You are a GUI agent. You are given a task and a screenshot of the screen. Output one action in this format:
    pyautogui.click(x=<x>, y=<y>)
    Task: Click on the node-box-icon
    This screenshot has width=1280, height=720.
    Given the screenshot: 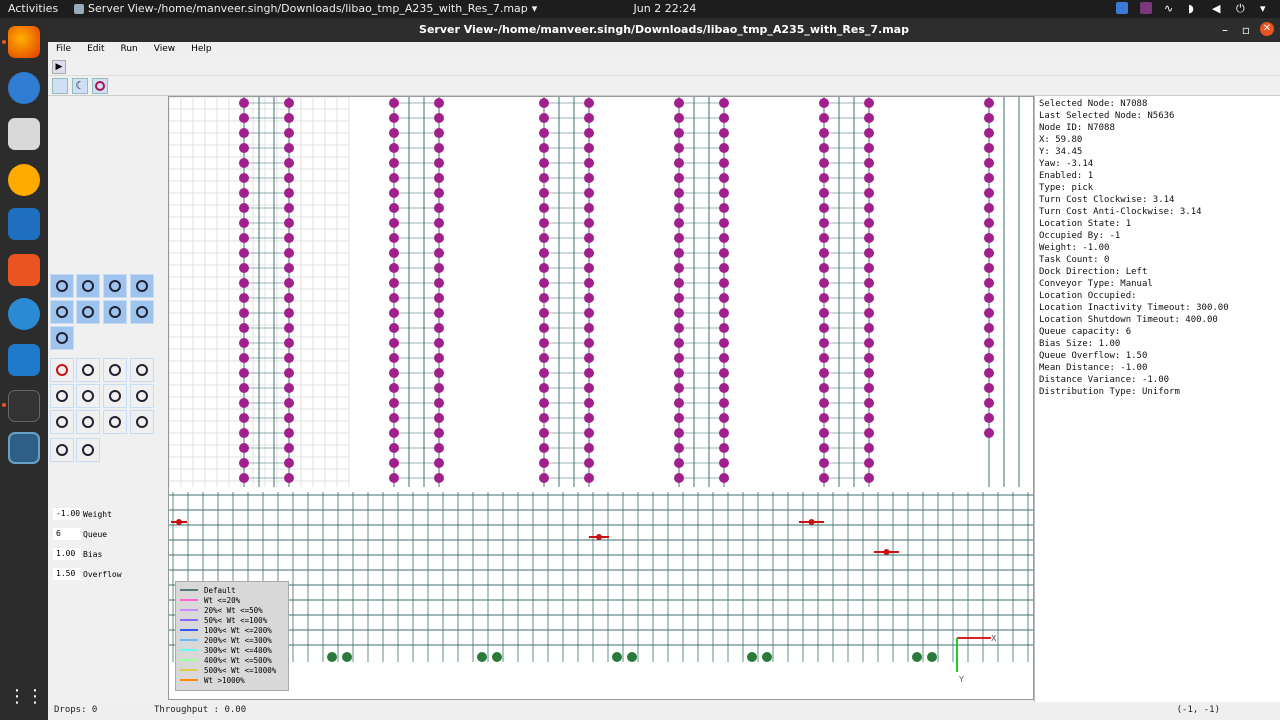 What is the action you would take?
    pyautogui.click(x=88, y=396)
    